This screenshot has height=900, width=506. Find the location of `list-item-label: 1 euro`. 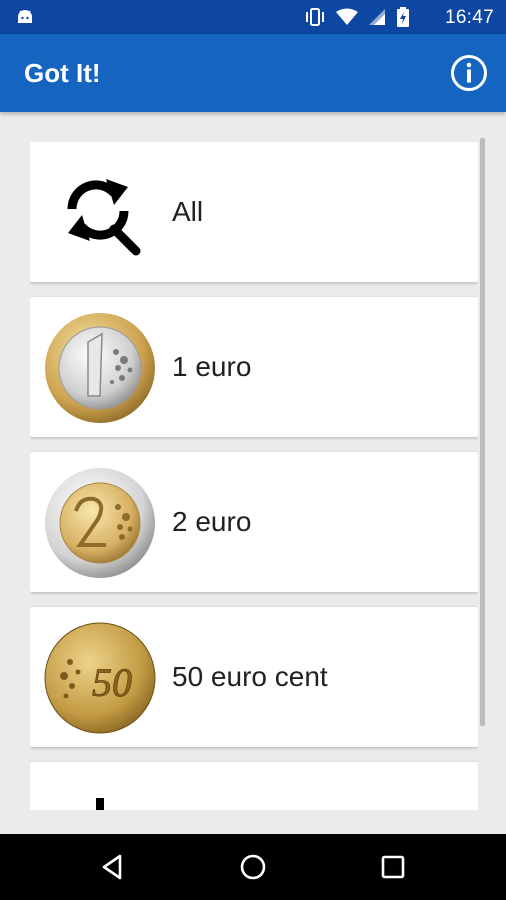

list-item-label: 1 euro is located at coordinates (212, 366).